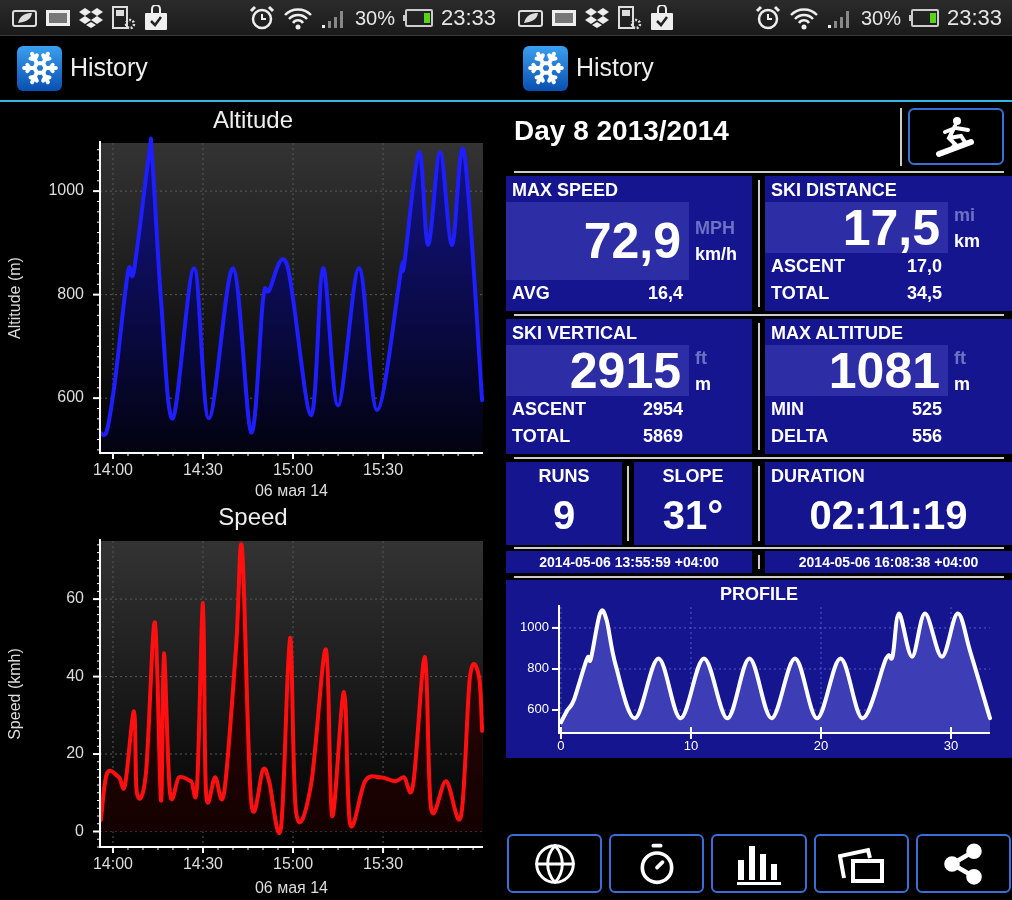 This screenshot has height=900, width=1012. Describe the element at coordinates (963, 863) in the screenshot. I see `share-button` at that location.